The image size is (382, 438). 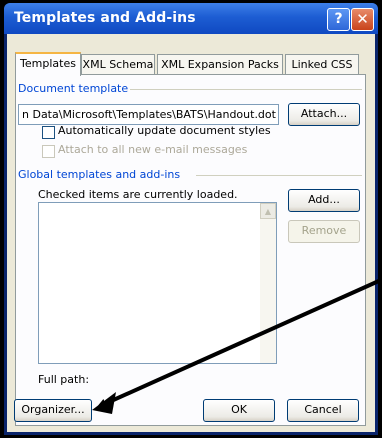 What do you see at coordinates (48, 64) in the screenshot?
I see `tab-templates: Templates` at bounding box center [48, 64].